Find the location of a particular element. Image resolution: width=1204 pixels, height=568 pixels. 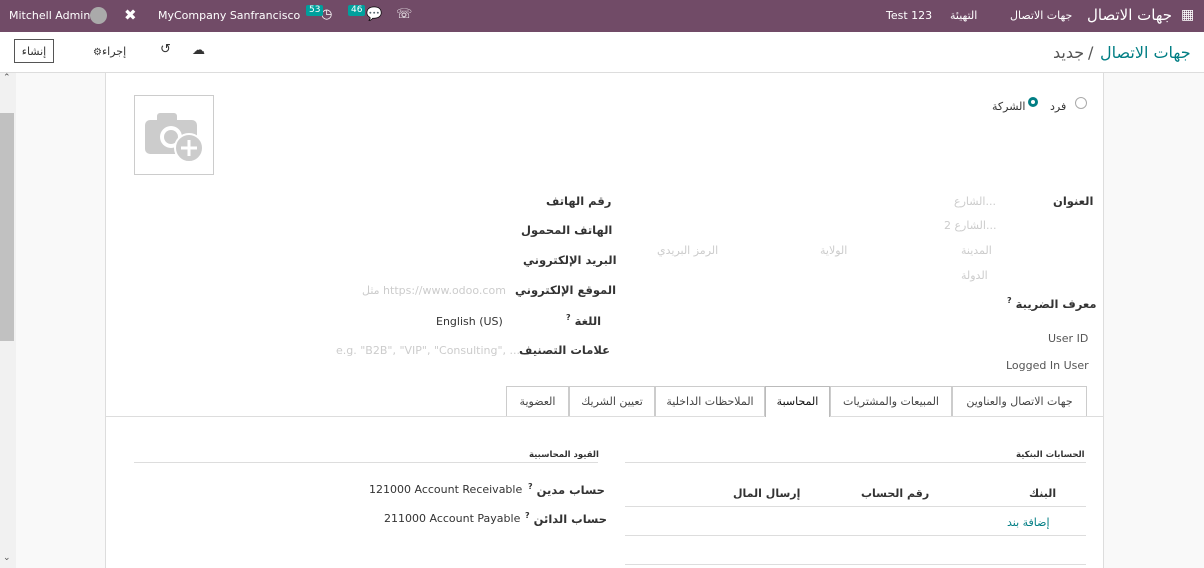

bank-accounts-divider is located at coordinates (855, 462).